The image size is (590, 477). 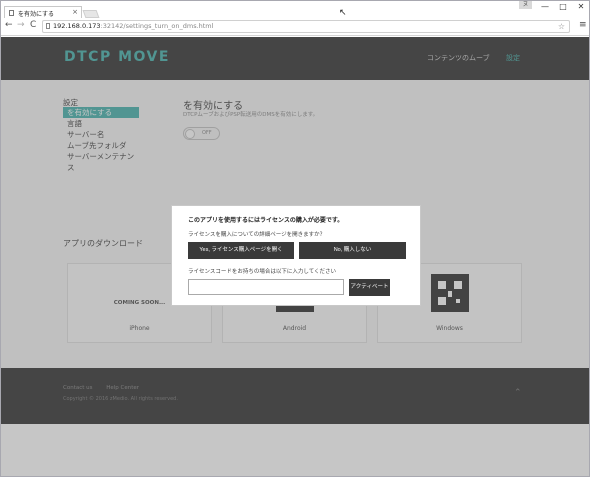 What do you see at coordinates (241, 250) in the screenshot?
I see `yes-open-purchase-button: Yes, ライセンス購入ページを開く` at bounding box center [241, 250].